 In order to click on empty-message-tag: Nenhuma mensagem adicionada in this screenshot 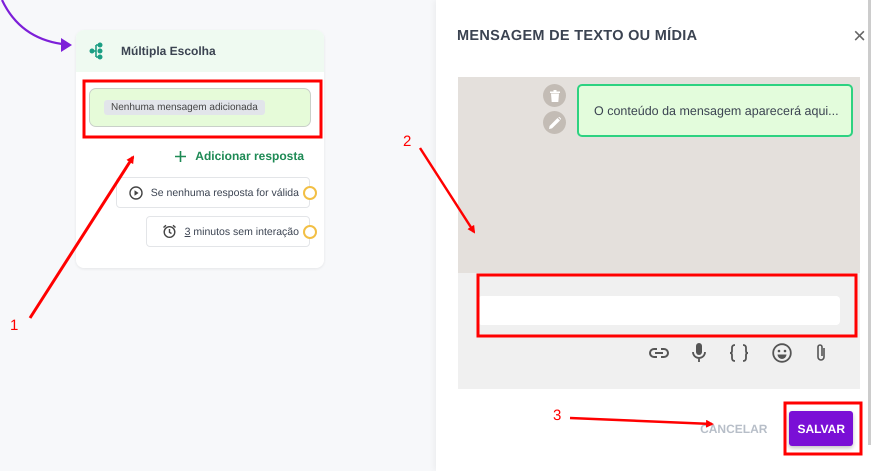, I will do `click(184, 107)`.